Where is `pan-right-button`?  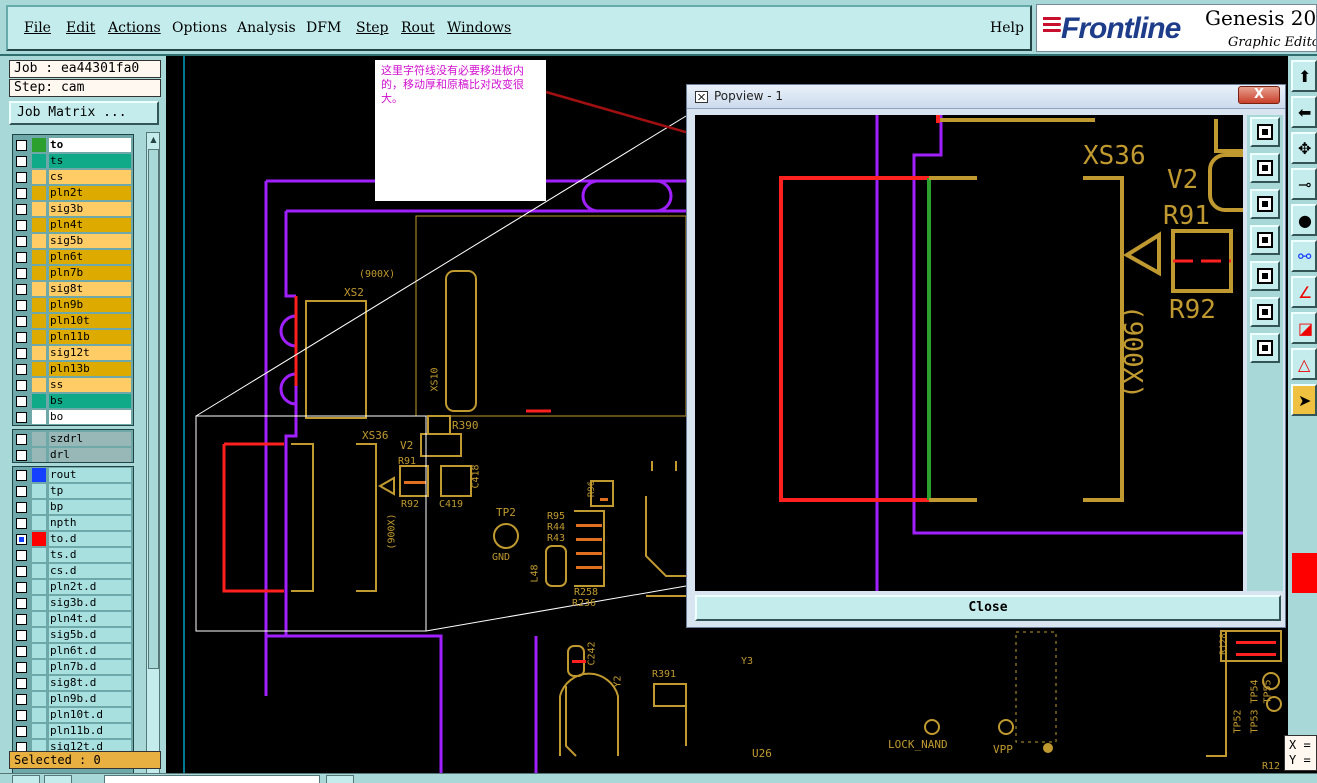
pan-right-button is located at coordinates (1265, 276).